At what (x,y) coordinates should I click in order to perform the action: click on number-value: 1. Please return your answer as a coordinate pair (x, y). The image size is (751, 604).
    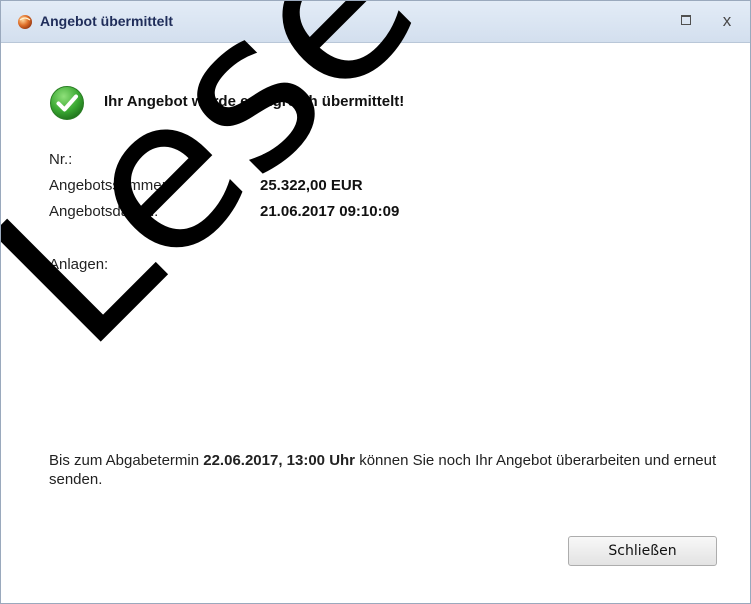
    Looking at the image, I should click on (264, 159).